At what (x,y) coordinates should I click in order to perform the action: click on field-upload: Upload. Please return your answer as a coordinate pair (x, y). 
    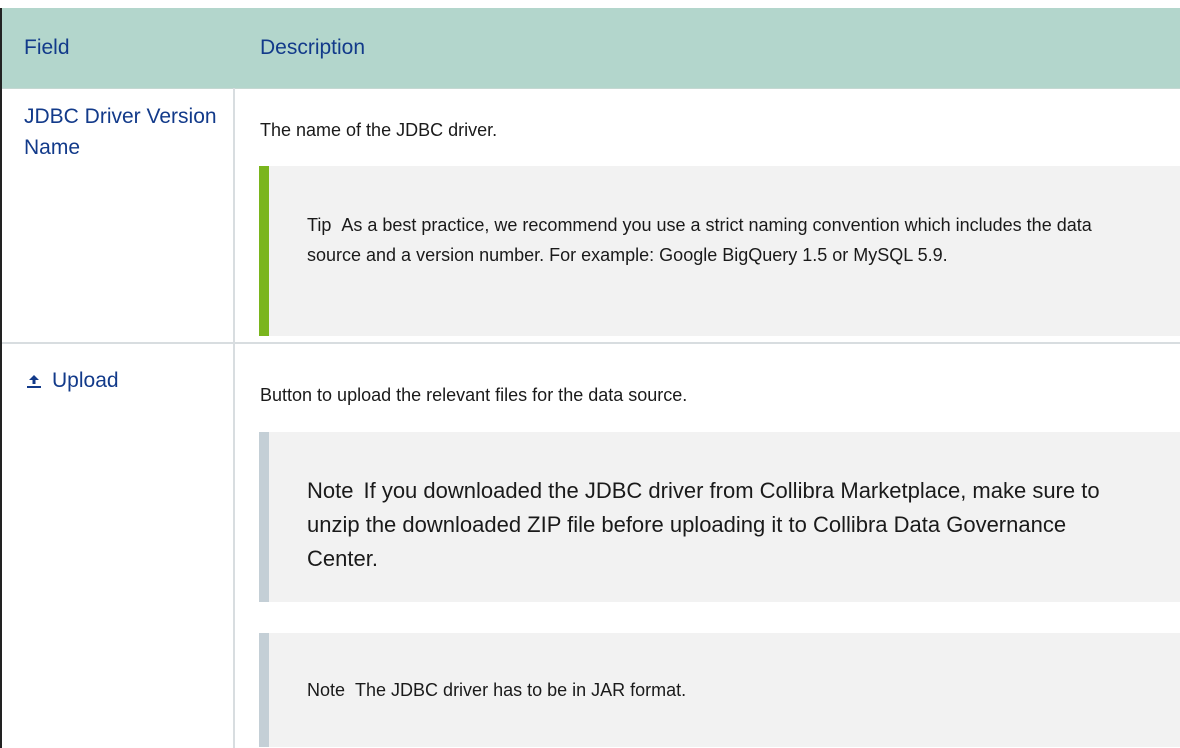
    Looking at the image, I should click on (124, 380).